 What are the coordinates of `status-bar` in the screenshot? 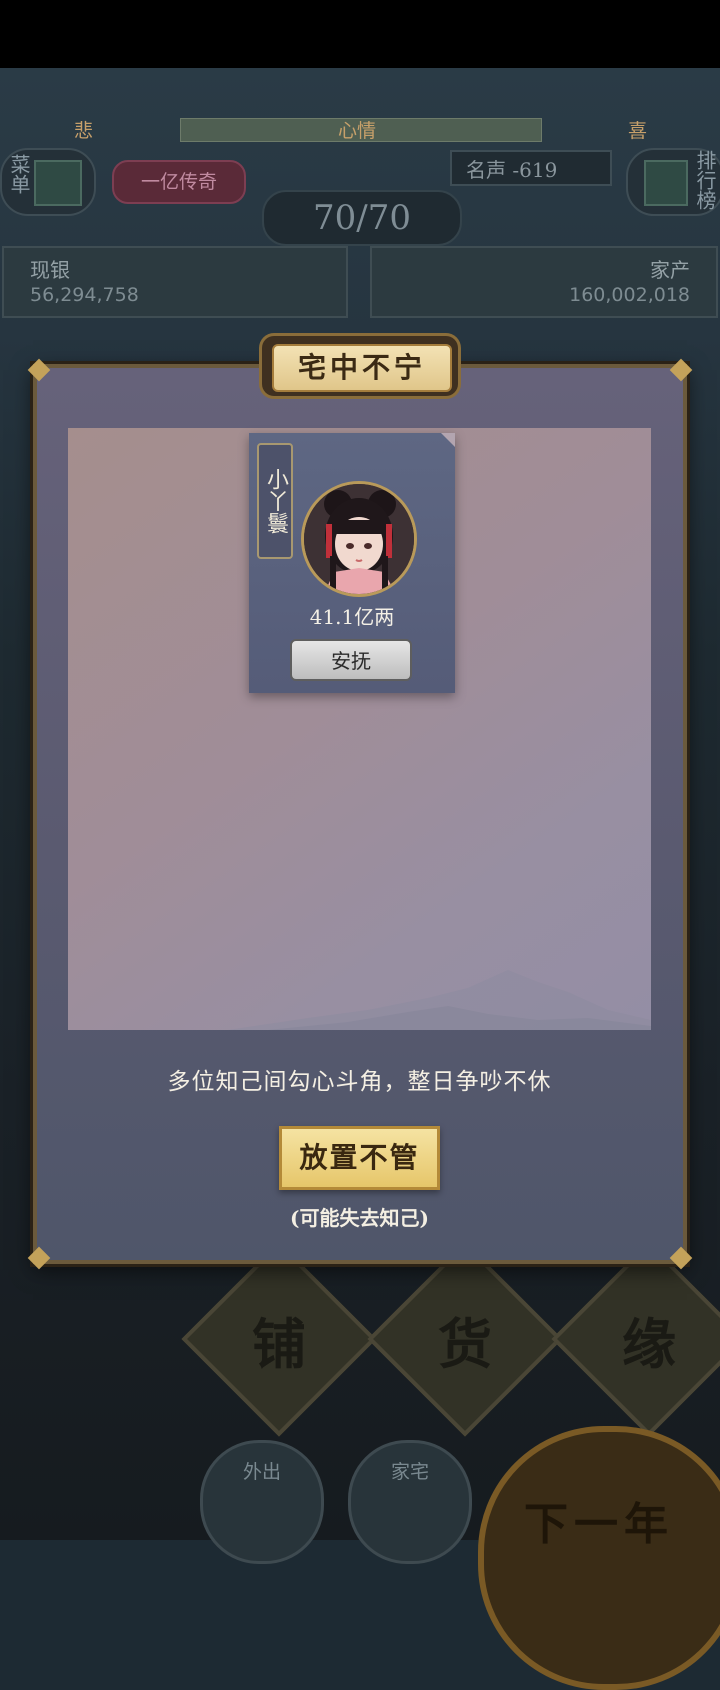 It's located at (360, 34).